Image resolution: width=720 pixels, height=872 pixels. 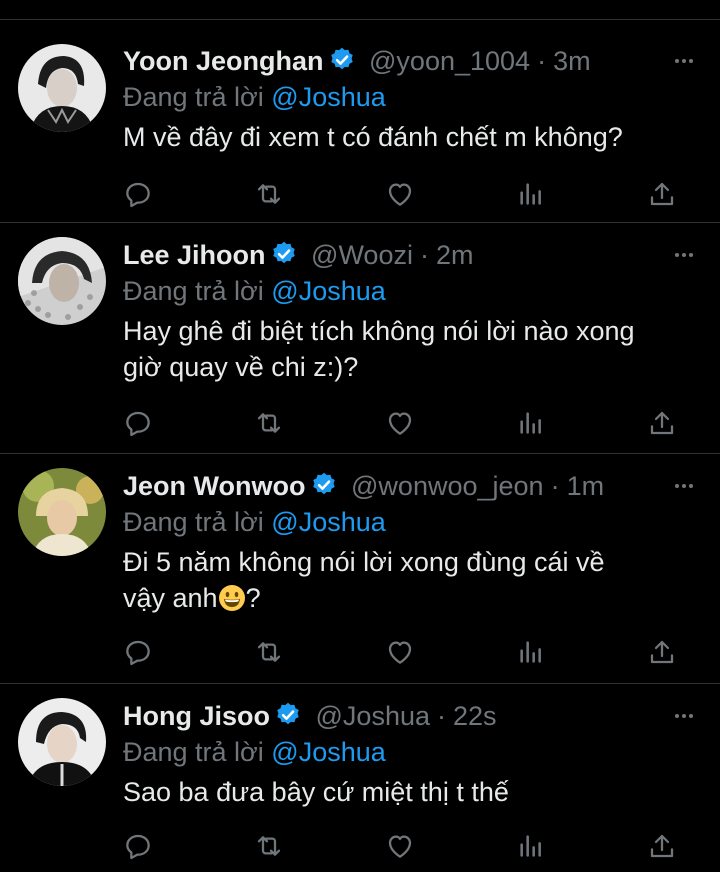 I want to click on timestamp: 3m, so click(x=572, y=61).